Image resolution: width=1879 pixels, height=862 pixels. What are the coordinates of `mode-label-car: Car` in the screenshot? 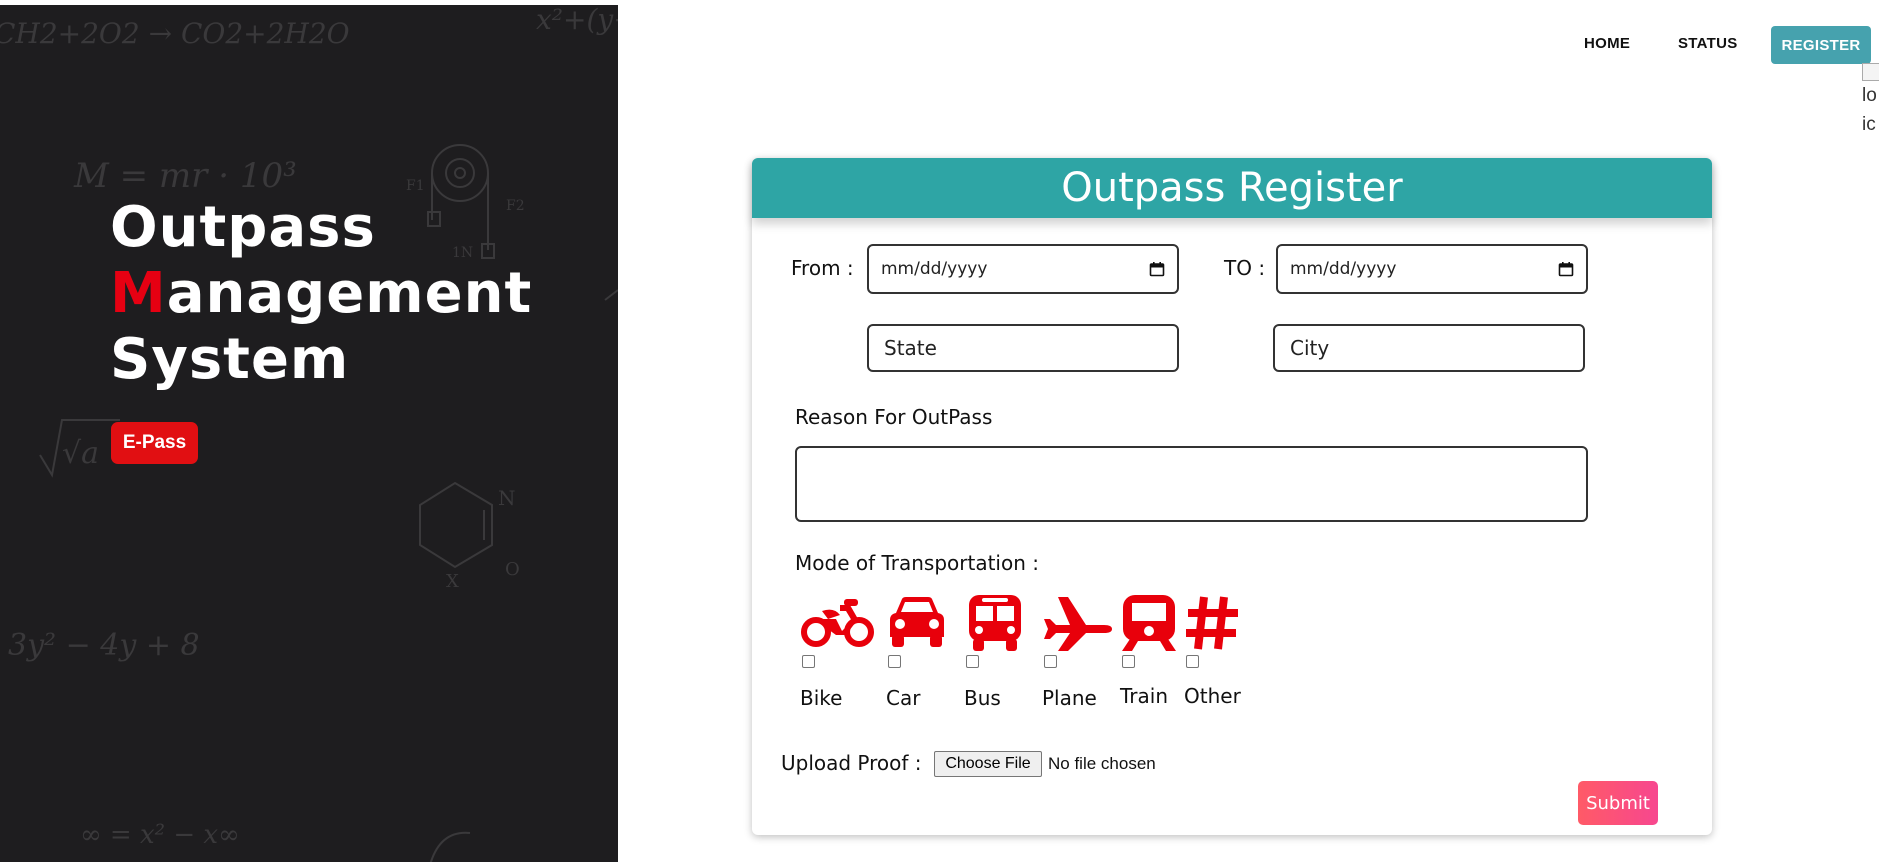 It's located at (903, 698).